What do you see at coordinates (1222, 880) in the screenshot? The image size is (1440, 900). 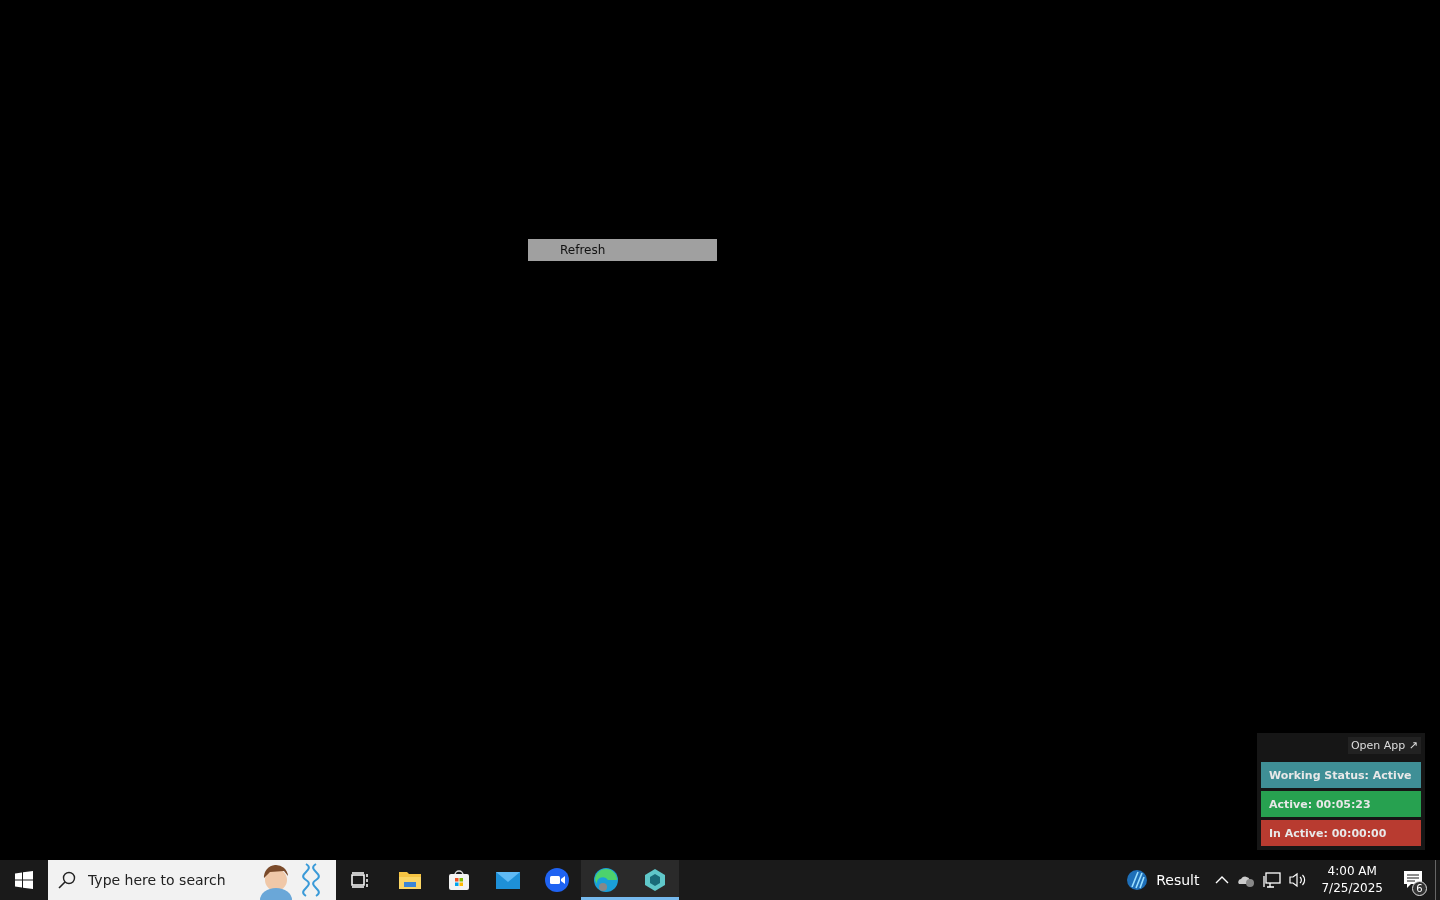 I see `chevron-up-icon` at bounding box center [1222, 880].